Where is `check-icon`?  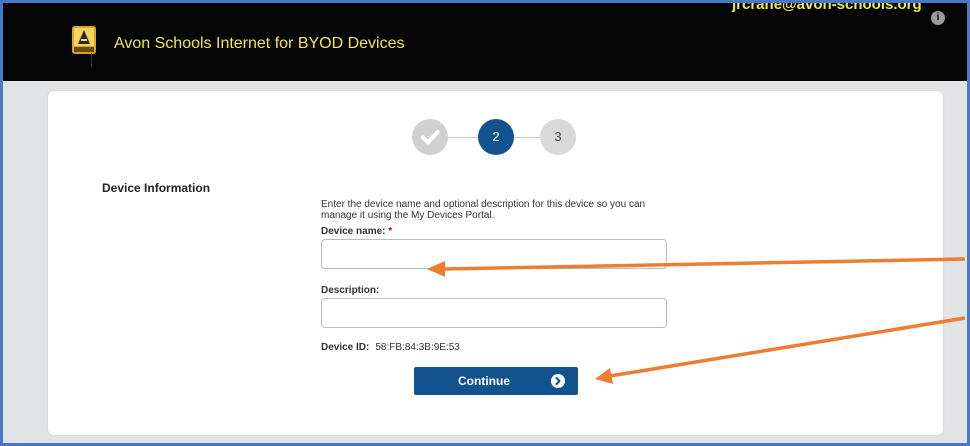
check-icon is located at coordinates (430, 137).